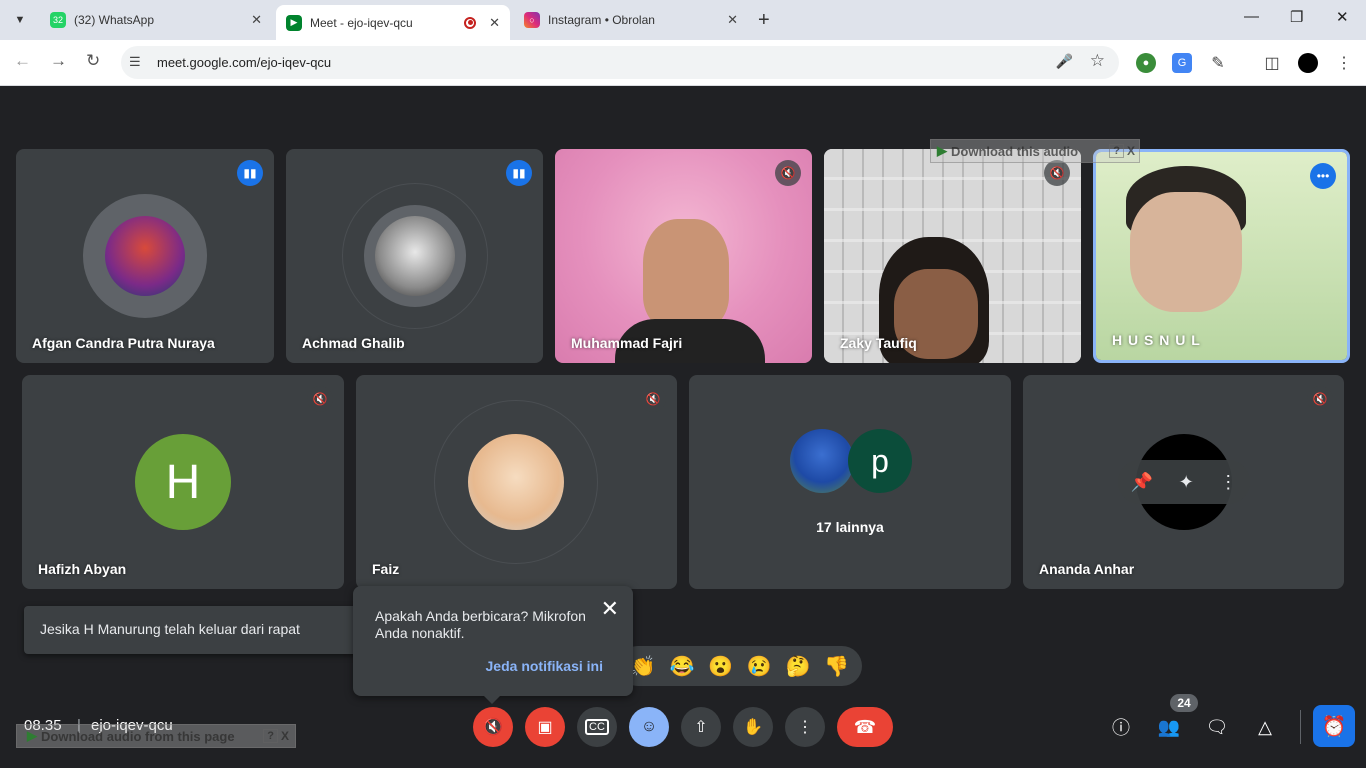  Describe the element at coordinates (610, 609) in the screenshot. I see `close-notification-icon: ✕` at that location.